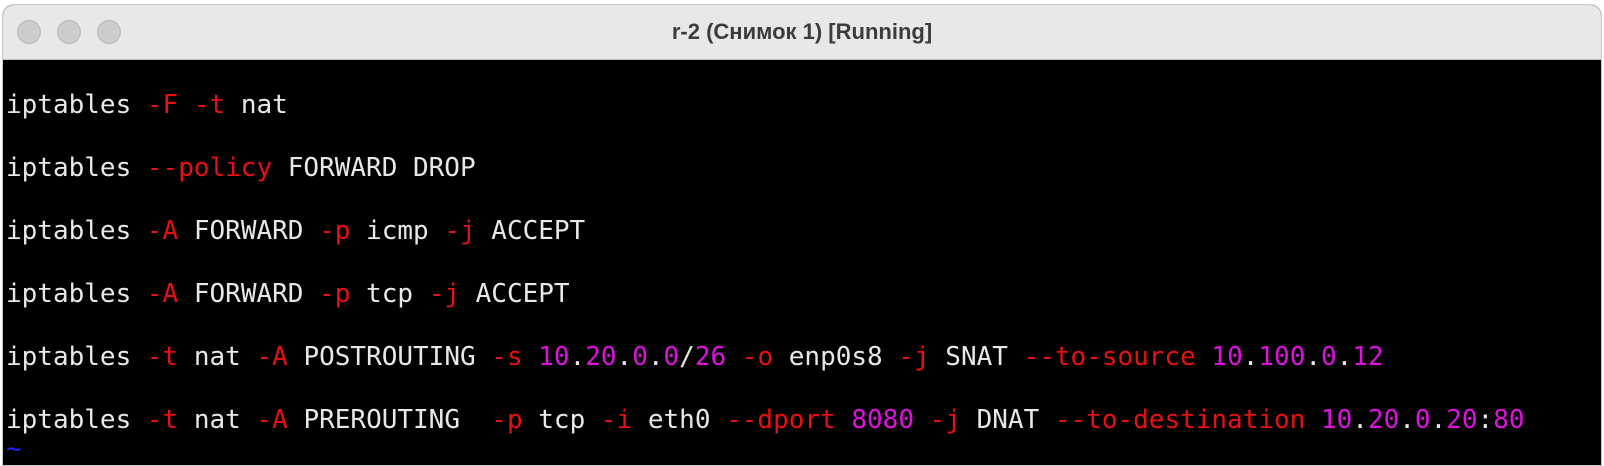 This screenshot has width=1604, height=466. I want to click on terminal-token: --to-destination, so click(1180, 420).